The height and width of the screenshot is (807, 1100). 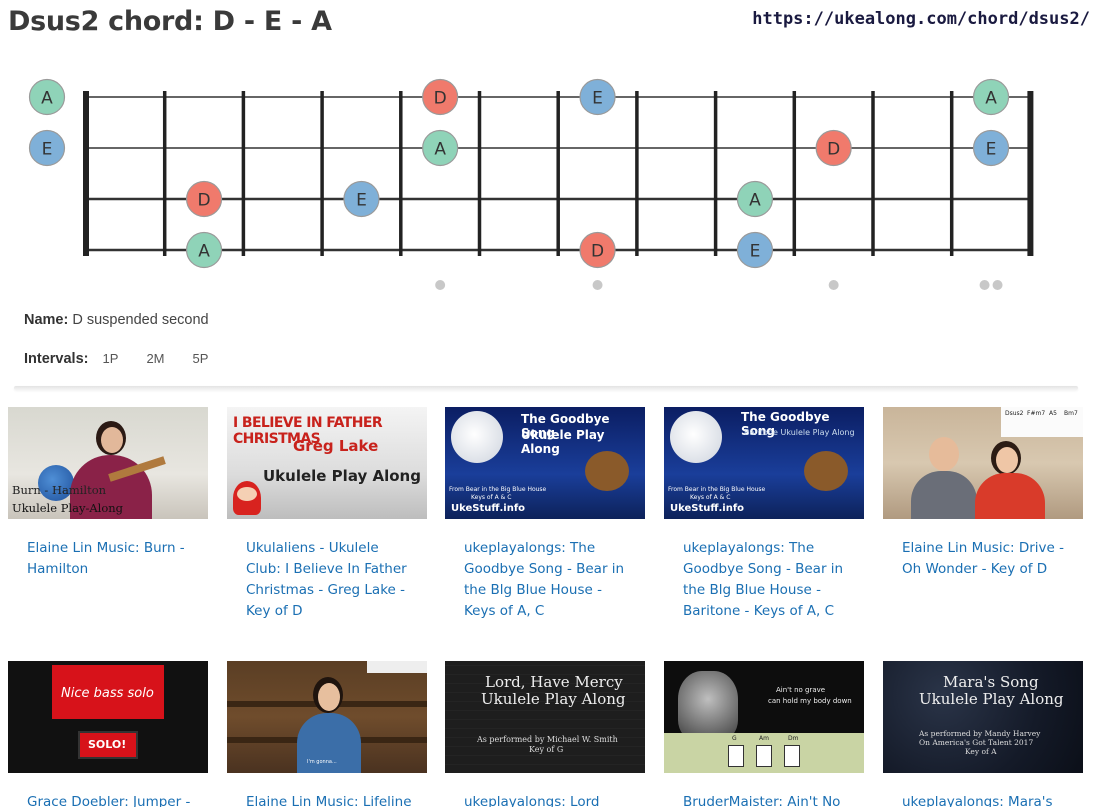 What do you see at coordinates (112, 799) in the screenshot?
I see `video-title-link: Grace Doebler: Jumper -` at bounding box center [112, 799].